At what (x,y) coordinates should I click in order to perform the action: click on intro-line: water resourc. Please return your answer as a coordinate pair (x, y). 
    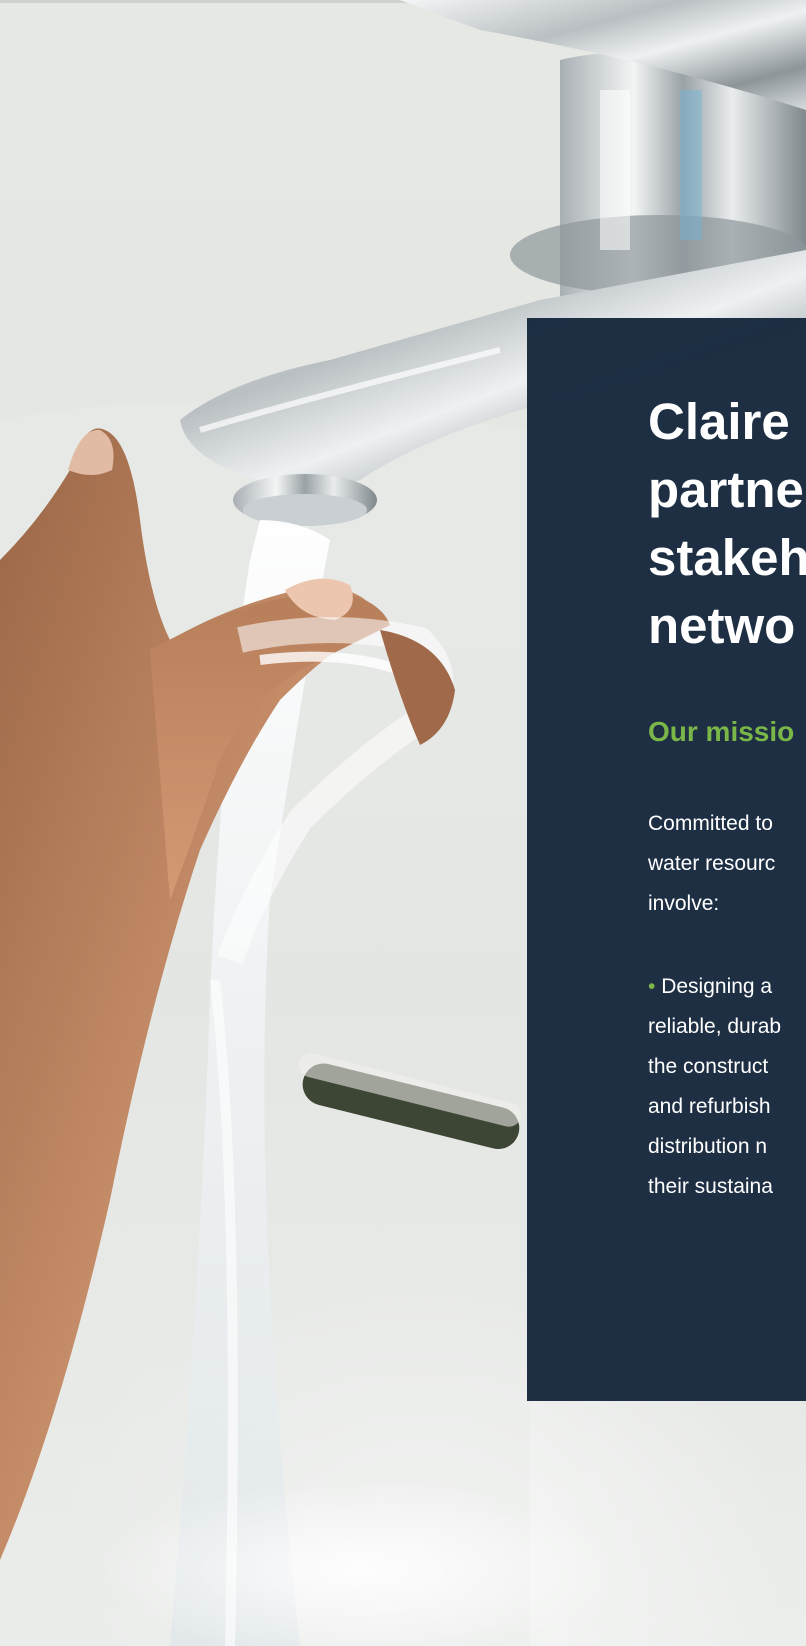
    Looking at the image, I should click on (712, 863).